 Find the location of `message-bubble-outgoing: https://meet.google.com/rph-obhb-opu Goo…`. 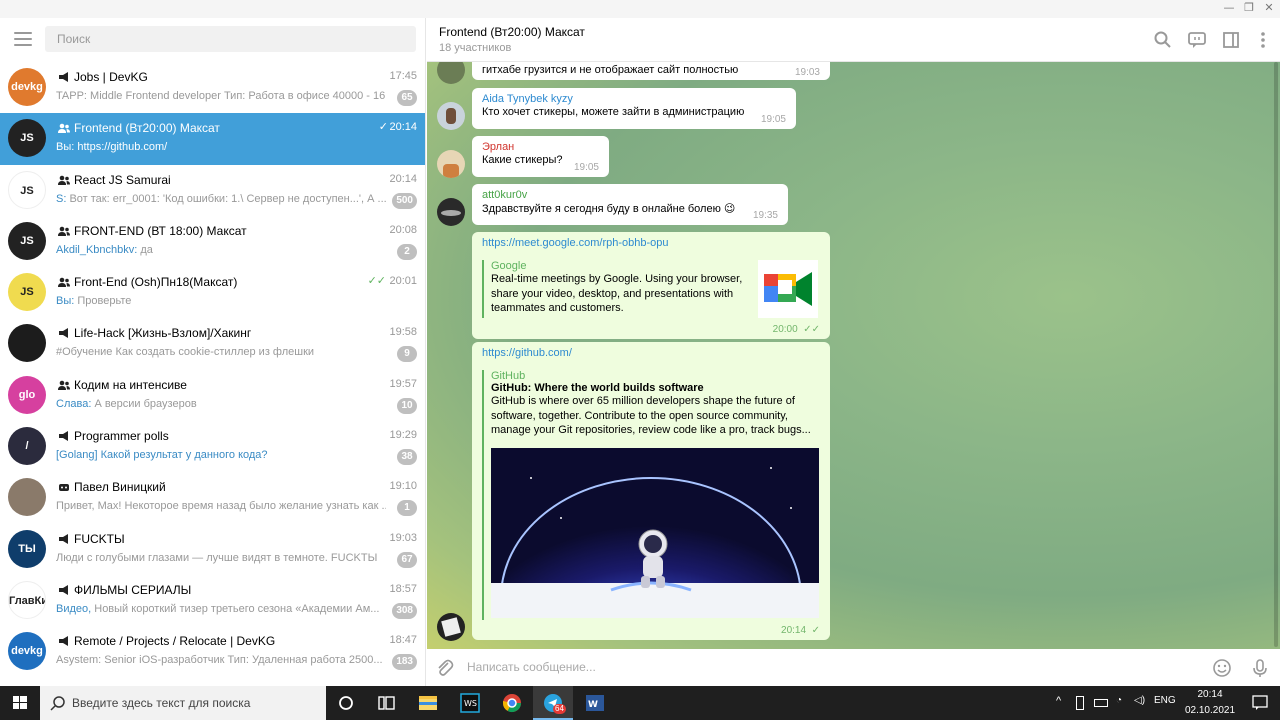

message-bubble-outgoing: https://meet.google.com/rph-obhb-opu Goo… is located at coordinates (651, 285).